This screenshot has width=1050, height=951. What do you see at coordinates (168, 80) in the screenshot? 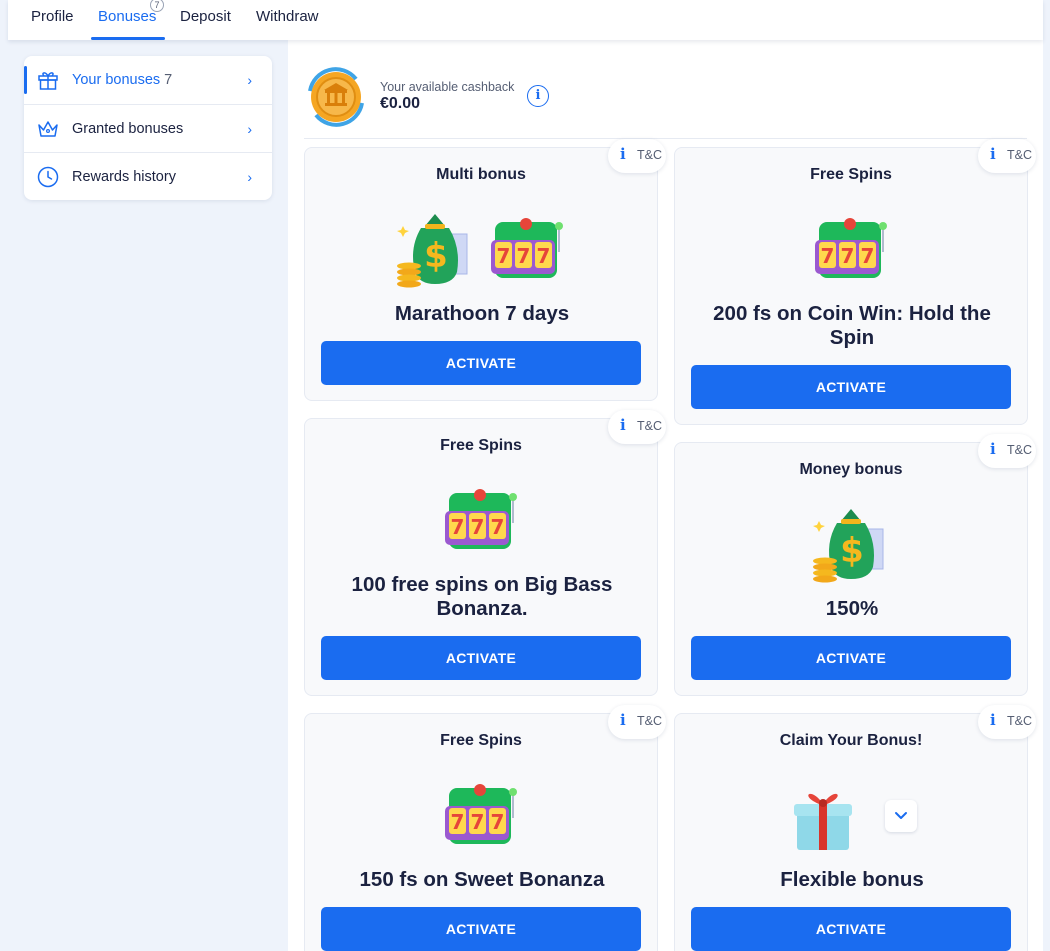
I see `sidebar-item-count: 7` at bounding box center [168, 80].